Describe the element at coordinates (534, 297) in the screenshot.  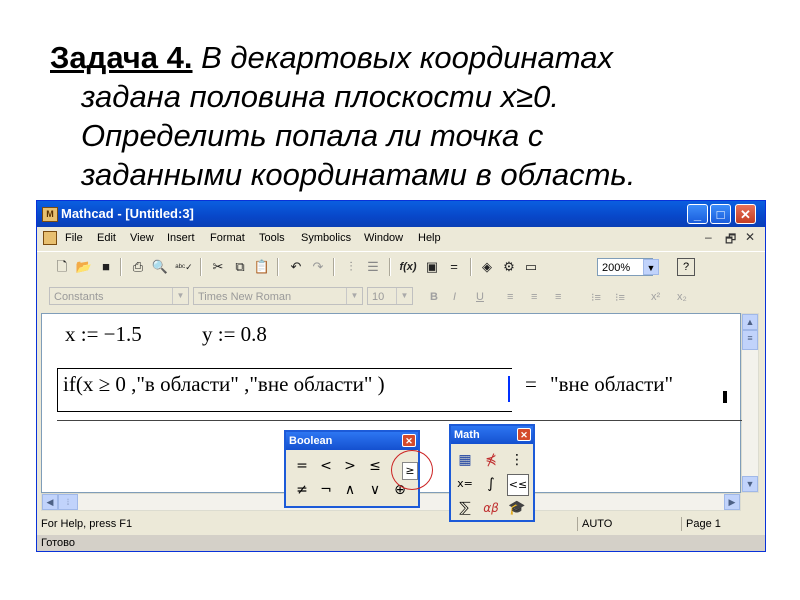
I see `align-center-icon: ≡` at that location.